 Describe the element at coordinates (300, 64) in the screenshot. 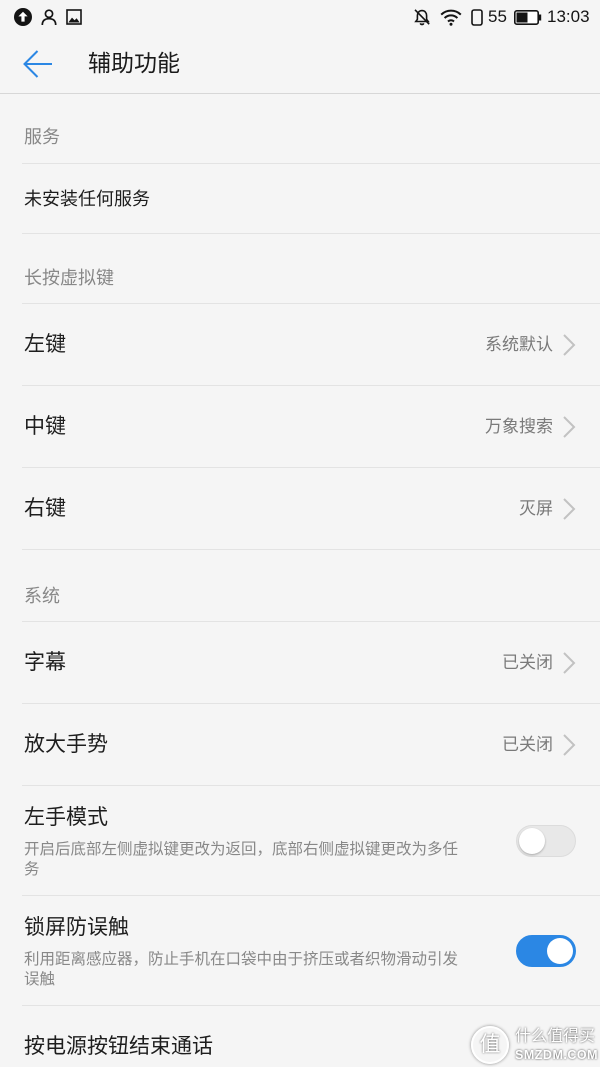

I see `app-header: 辅助功能` at that location.